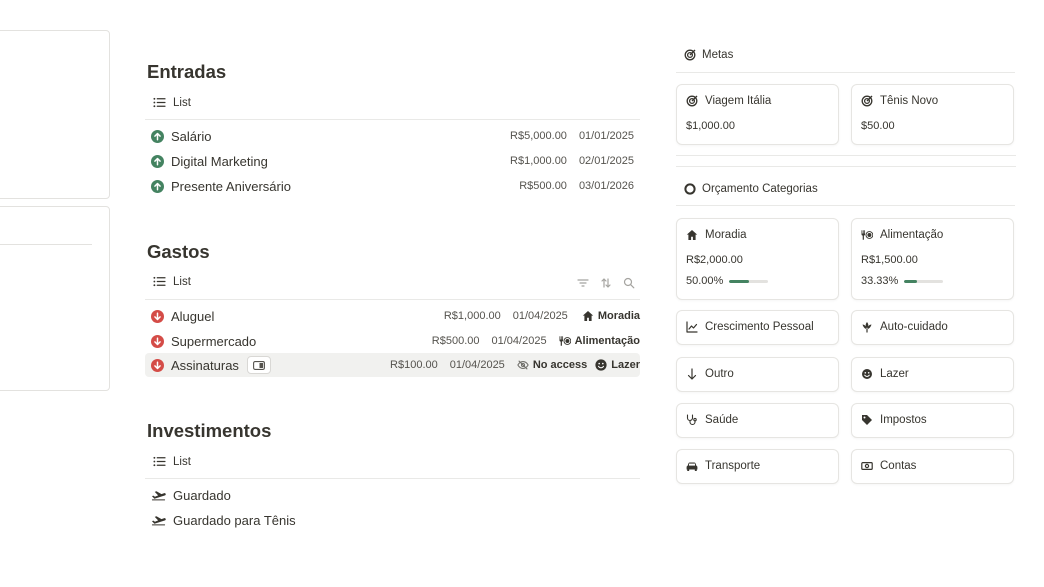 The width and height of the screenshot is (1044, 587). Describe the element at coordinates (538, 136) in the screenshot. I see `entry-value: R$5,000.00` at that location.